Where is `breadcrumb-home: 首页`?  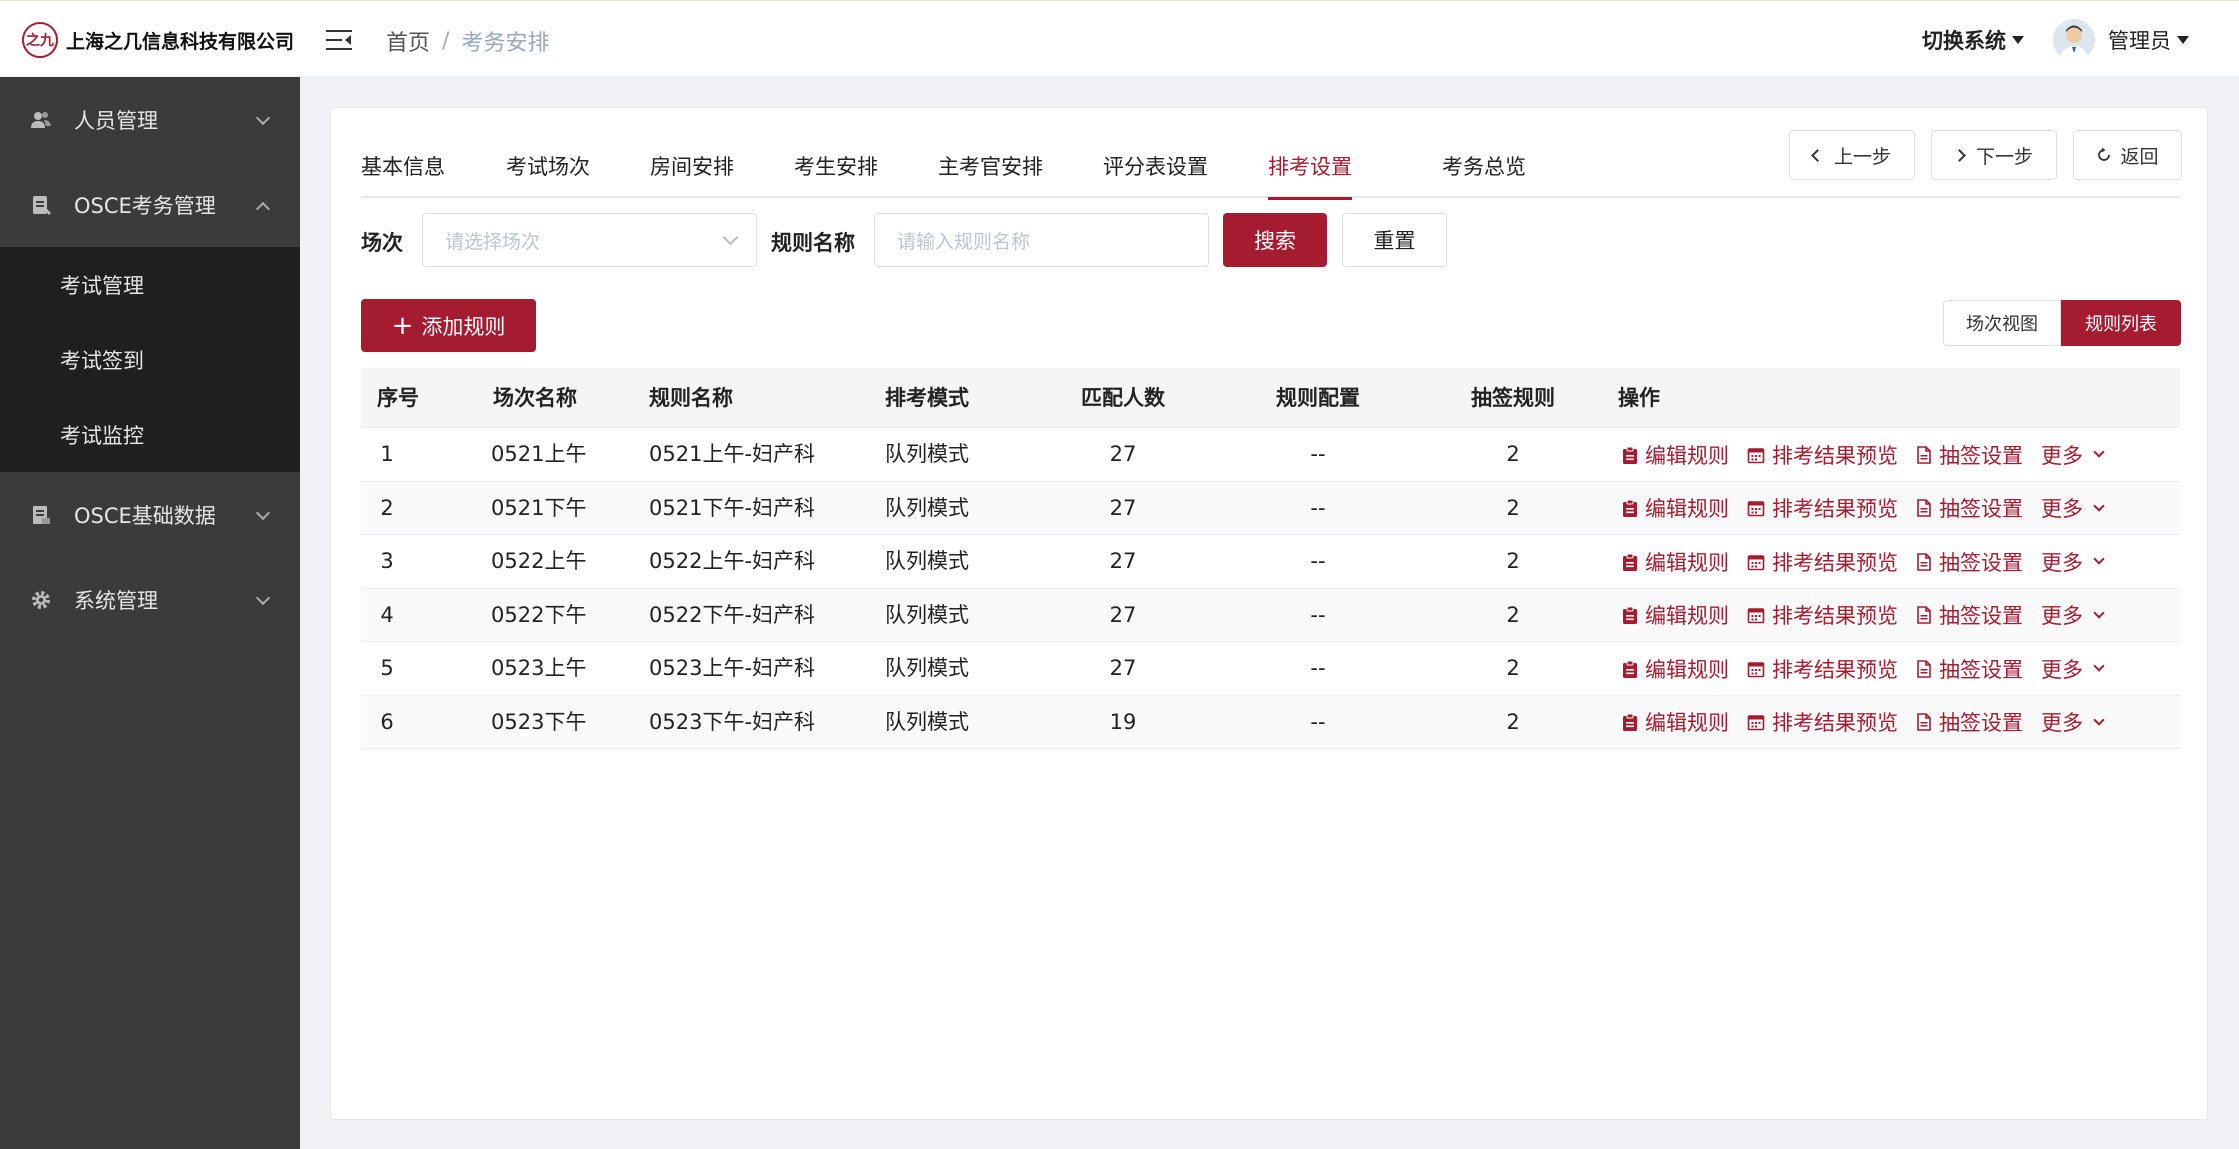
breadcrumb-home: 首页 is located at coordinates (408, 41).